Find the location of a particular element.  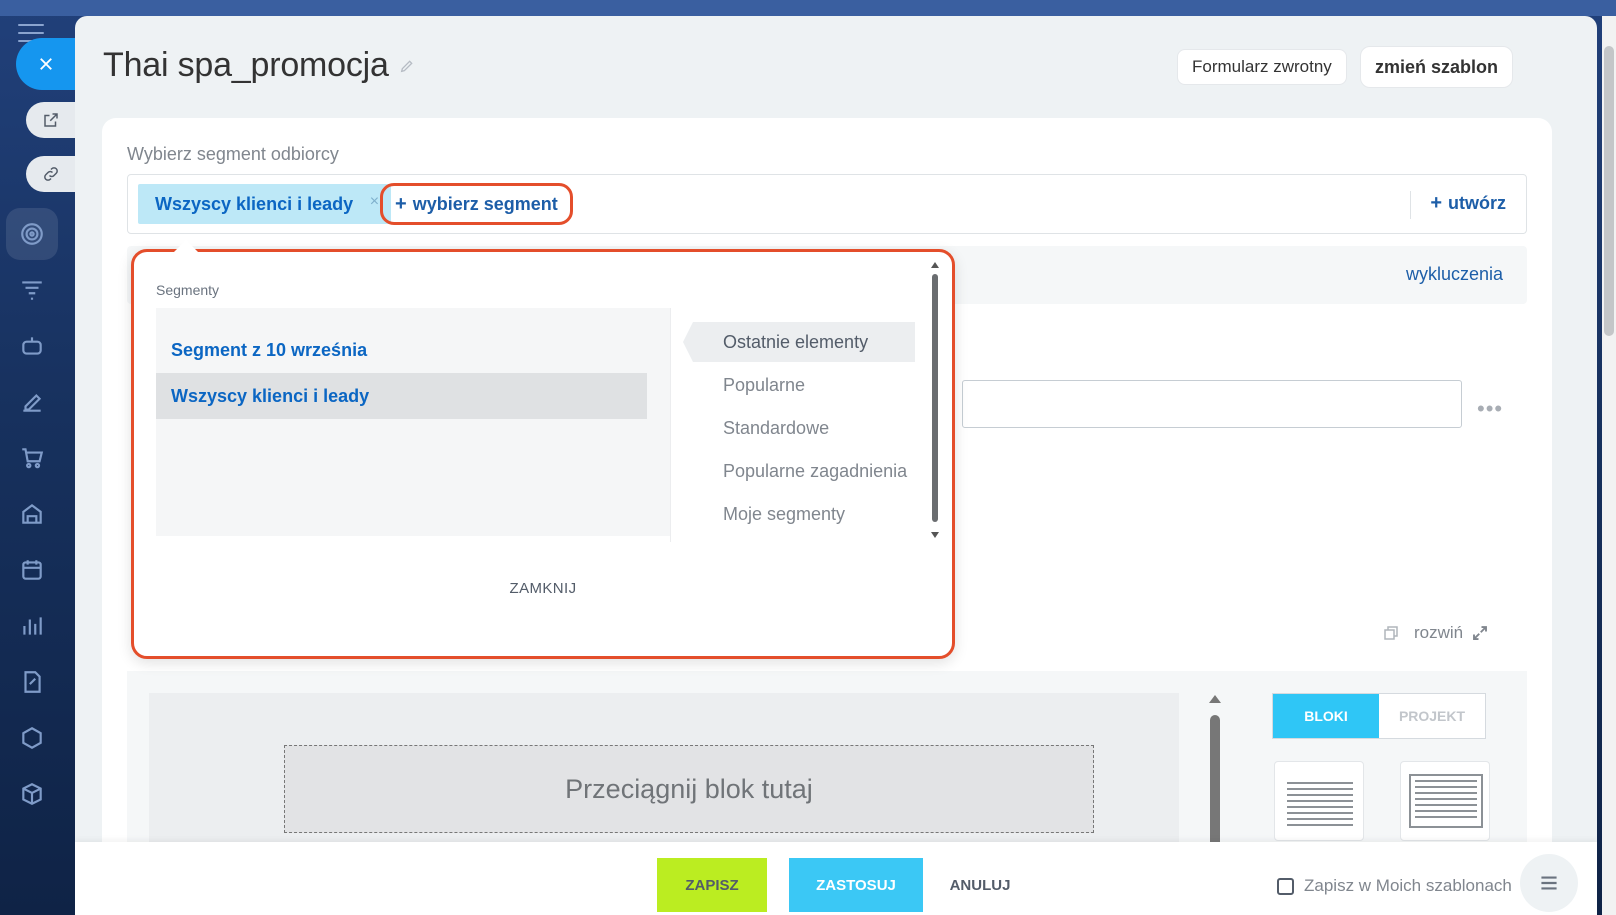

copy-icon is located at coordinates (1391, 633).